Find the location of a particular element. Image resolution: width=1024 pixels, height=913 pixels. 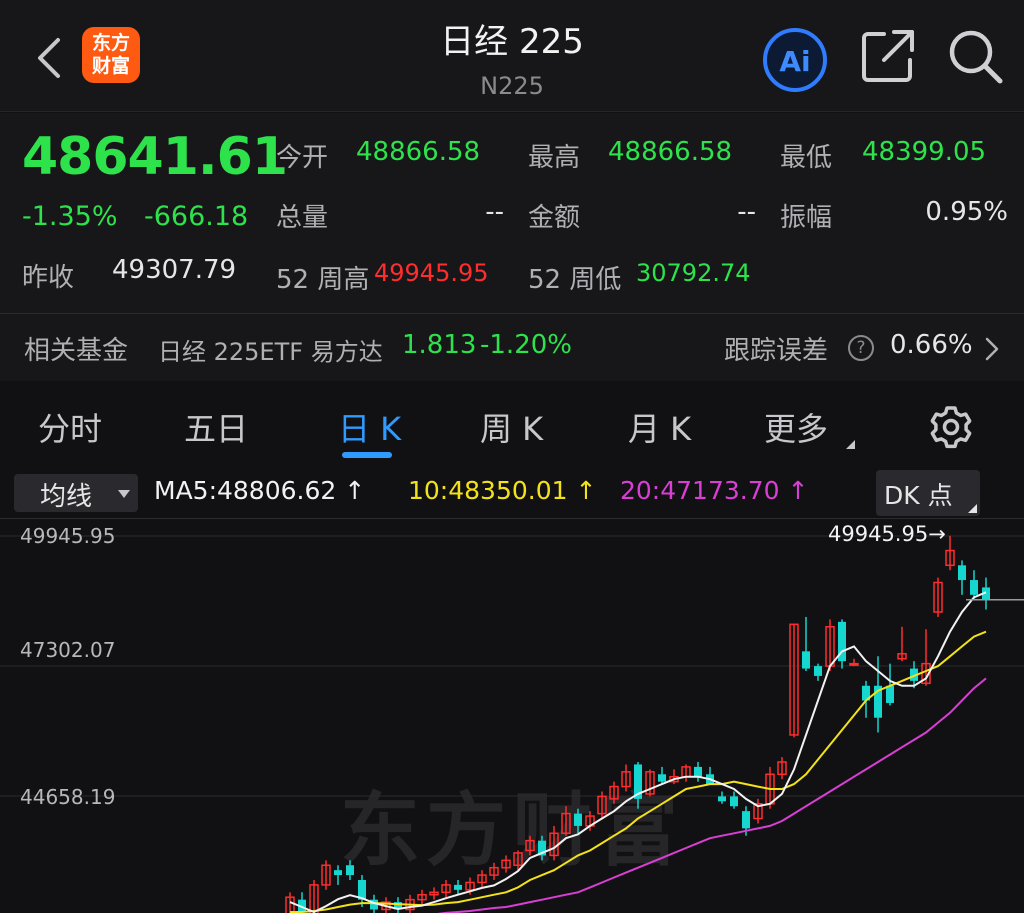

quote-divider is located at coordinates (512, 313).